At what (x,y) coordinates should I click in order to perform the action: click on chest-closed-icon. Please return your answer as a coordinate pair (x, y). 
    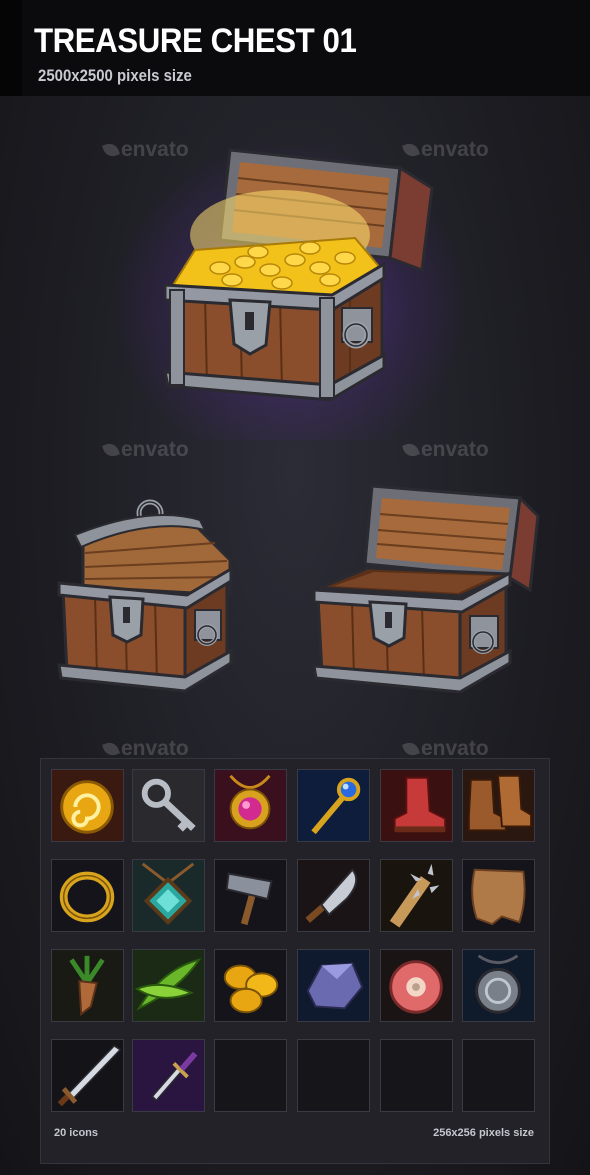
    Looking at the image, I should click on (145, 596).